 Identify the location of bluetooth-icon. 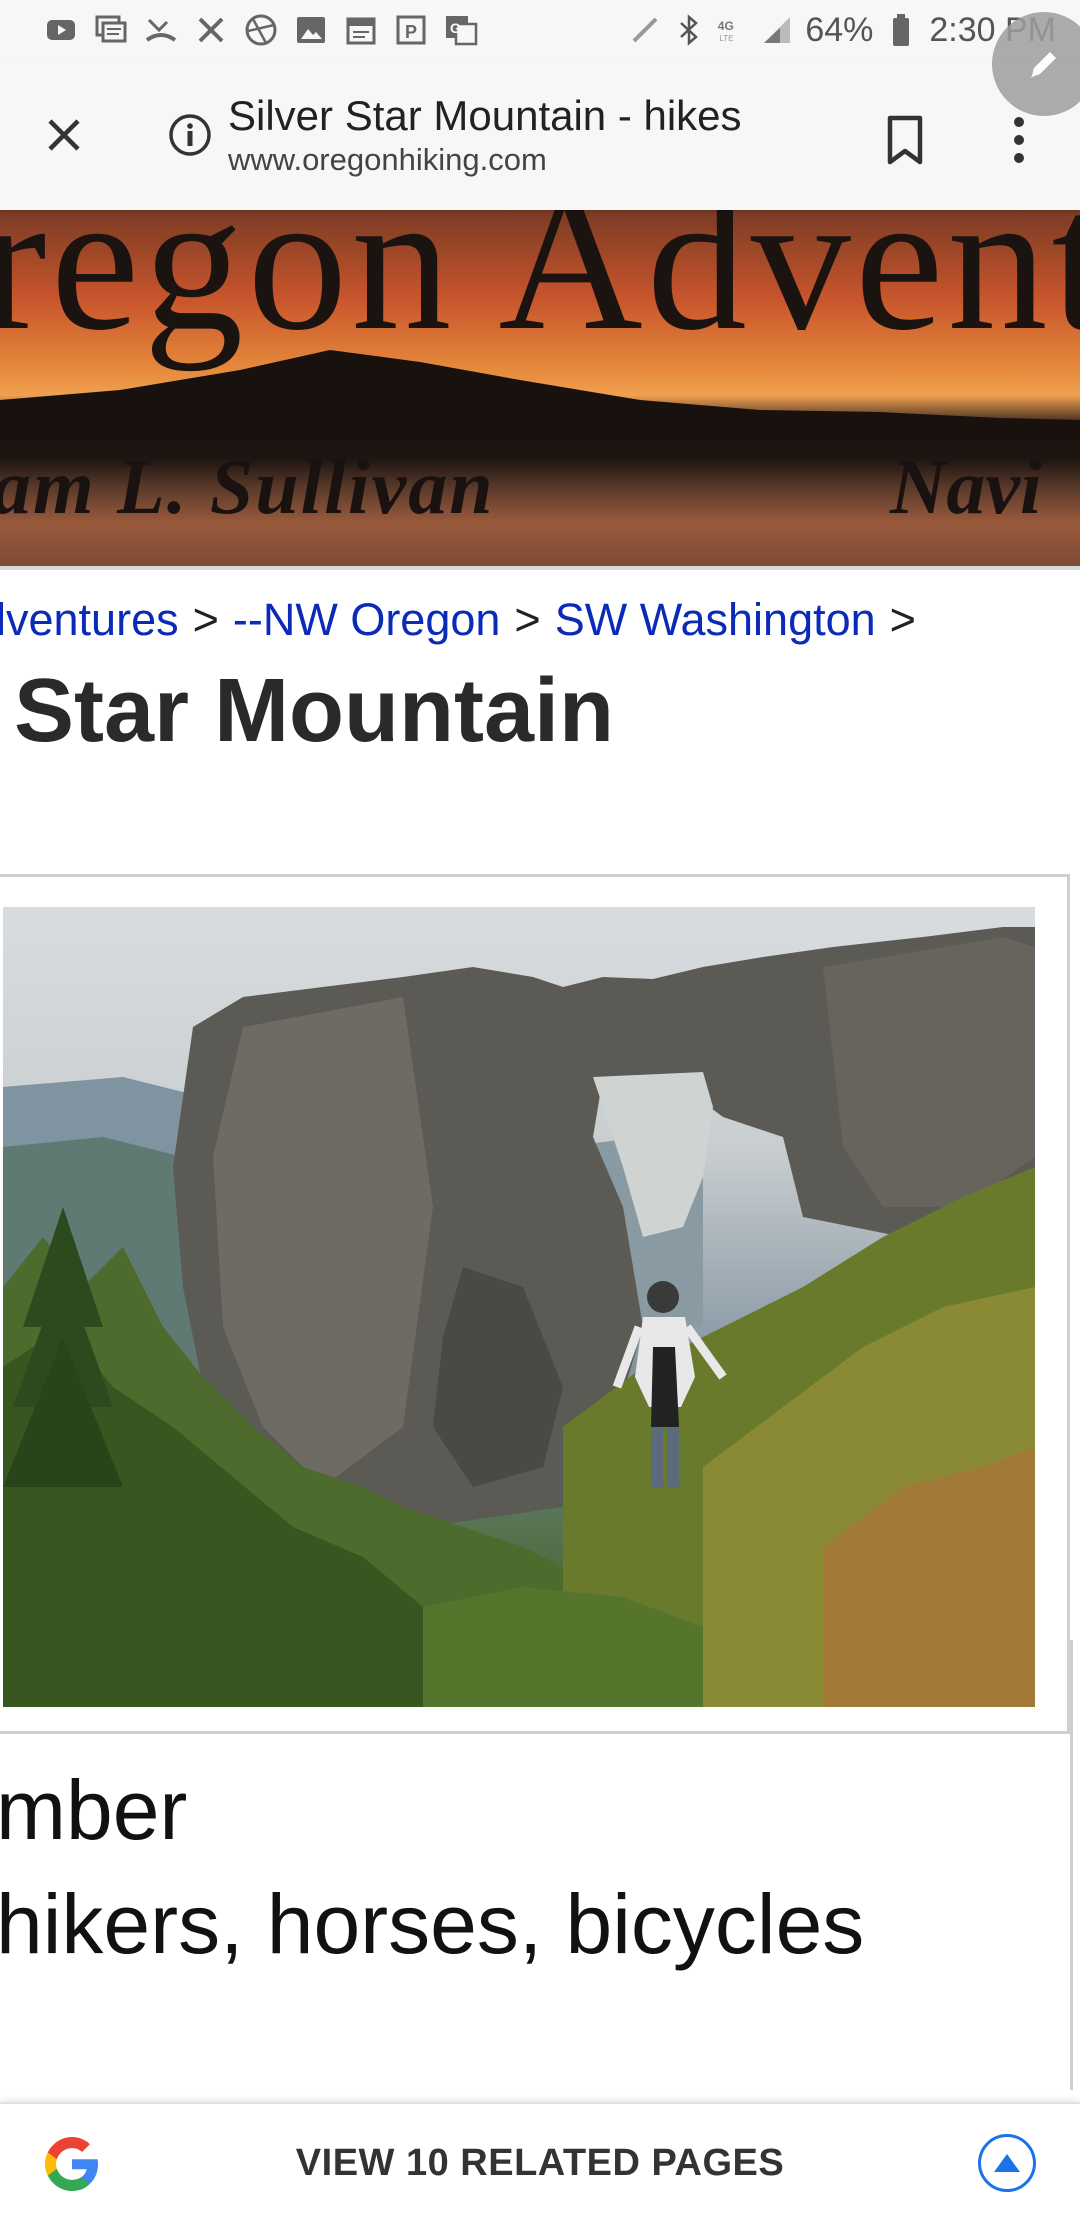
(689, 30).